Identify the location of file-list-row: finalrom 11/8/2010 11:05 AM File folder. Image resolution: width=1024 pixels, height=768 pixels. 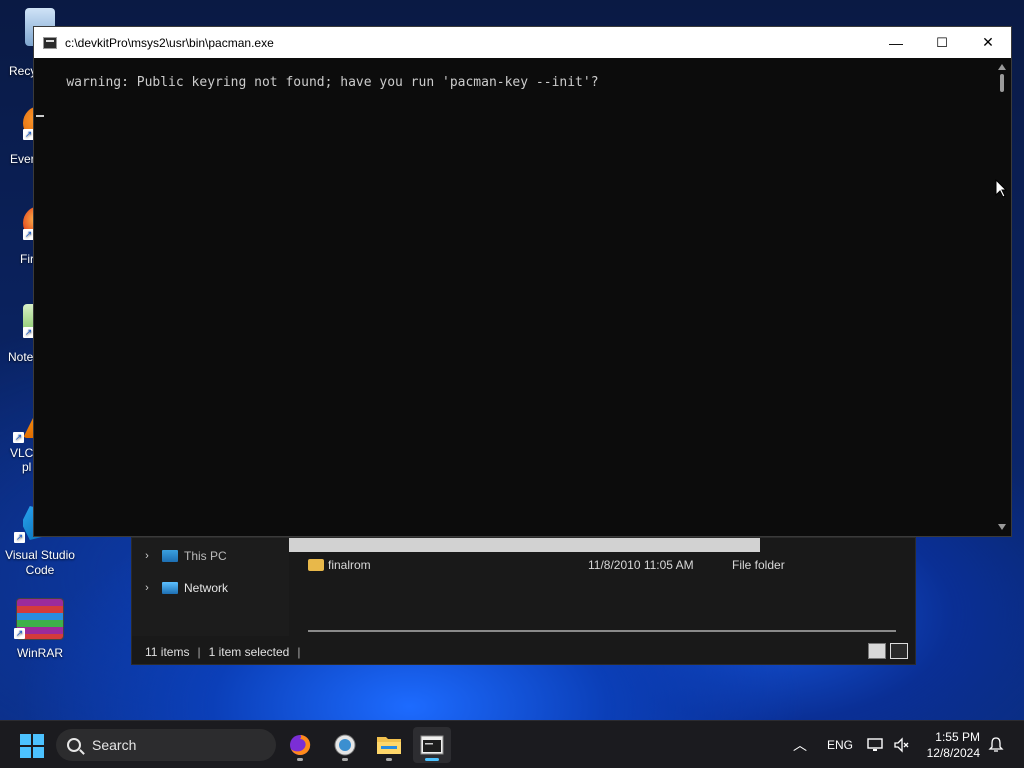
(608, 565).